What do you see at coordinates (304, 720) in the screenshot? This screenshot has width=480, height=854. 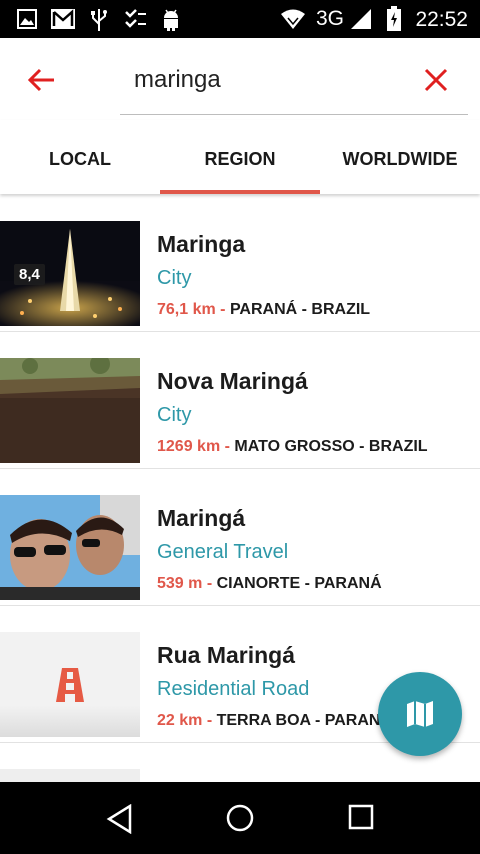 I see `result-location: TERRA BOA - PARANÁ` at bounding box center [304, 720].